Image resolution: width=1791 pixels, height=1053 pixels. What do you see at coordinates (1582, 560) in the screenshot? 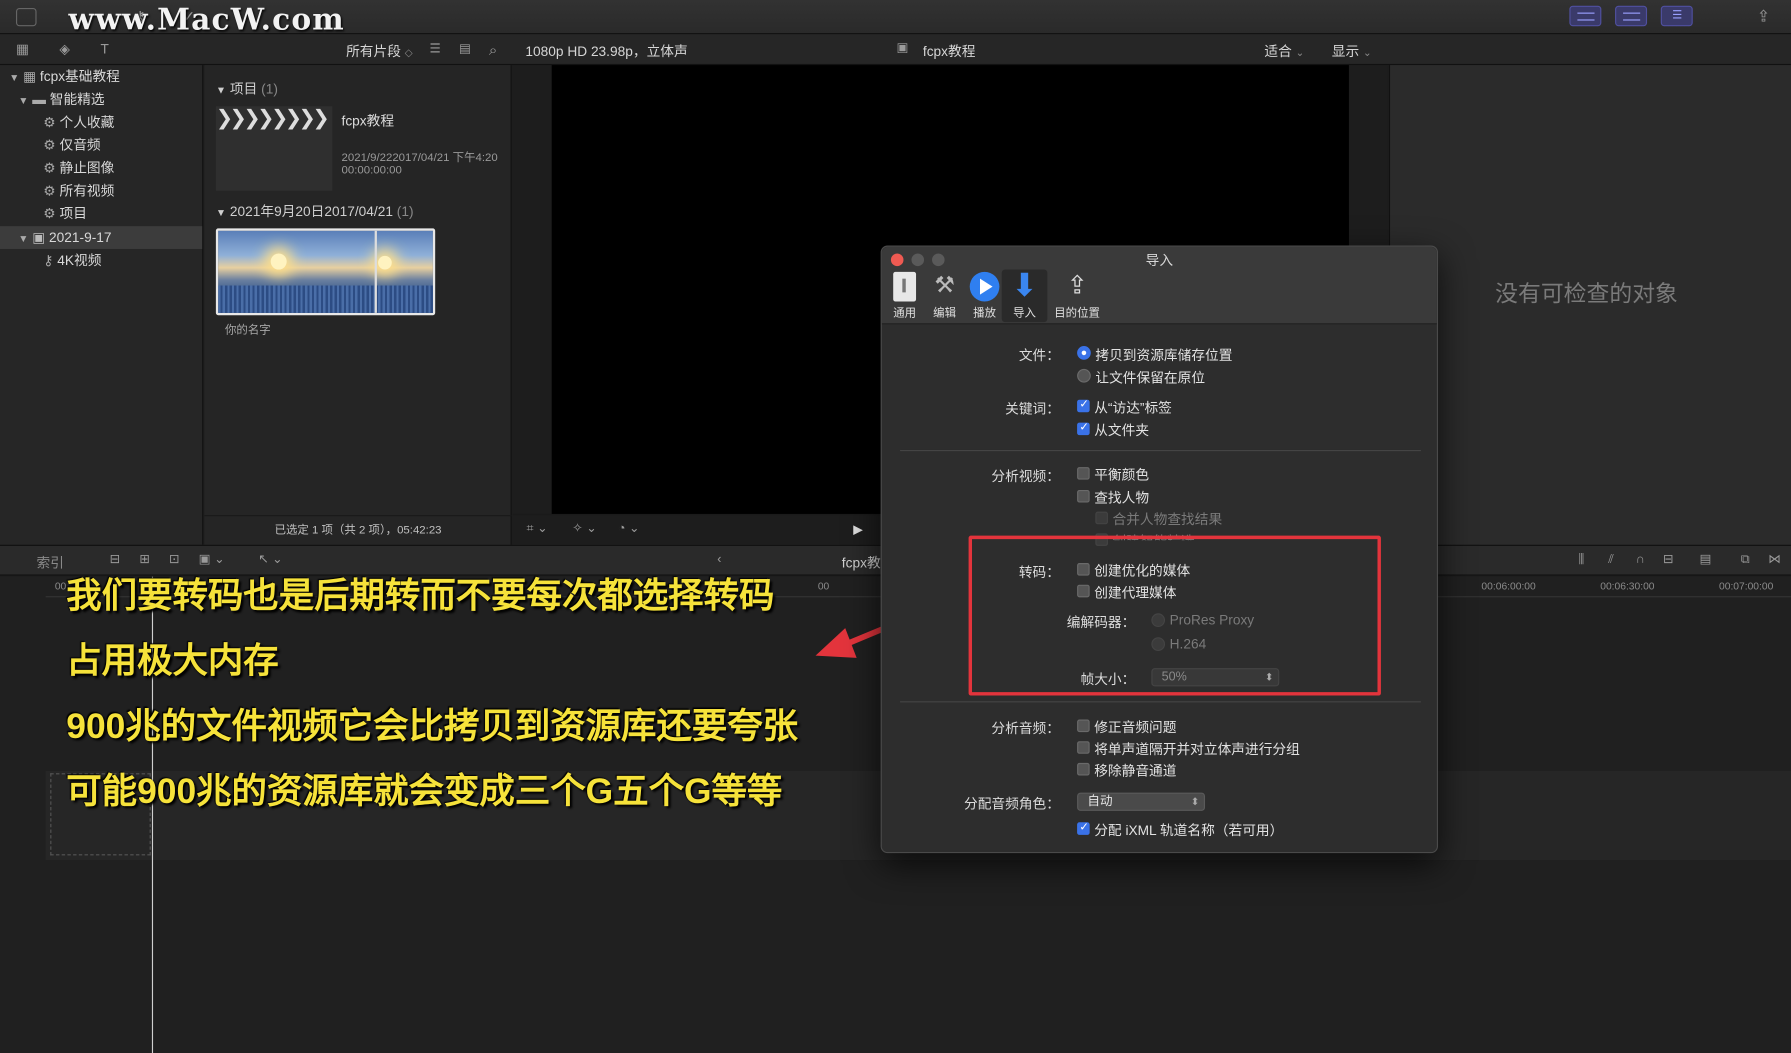
I see `audio-meter-icon: ⫼` at bounding box center [1582, 560].